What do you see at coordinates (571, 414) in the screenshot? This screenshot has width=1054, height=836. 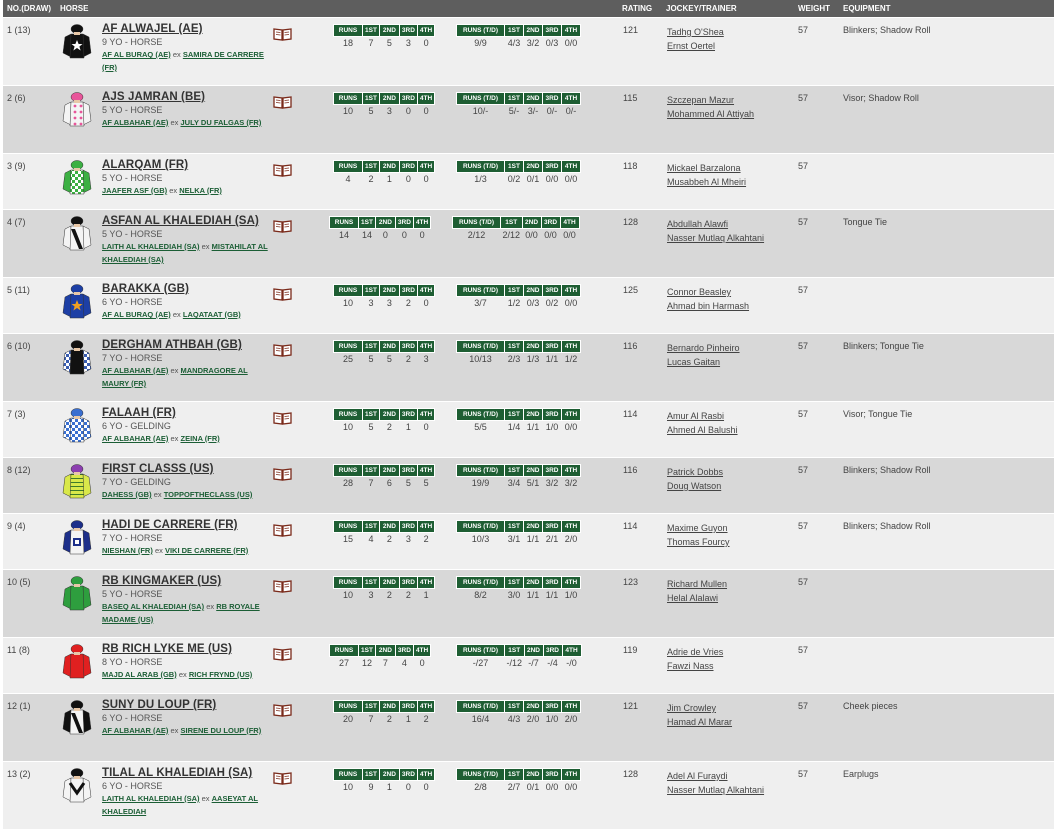 I see `stat-header-fourth: 4TH` at bounding box center [571, 414].